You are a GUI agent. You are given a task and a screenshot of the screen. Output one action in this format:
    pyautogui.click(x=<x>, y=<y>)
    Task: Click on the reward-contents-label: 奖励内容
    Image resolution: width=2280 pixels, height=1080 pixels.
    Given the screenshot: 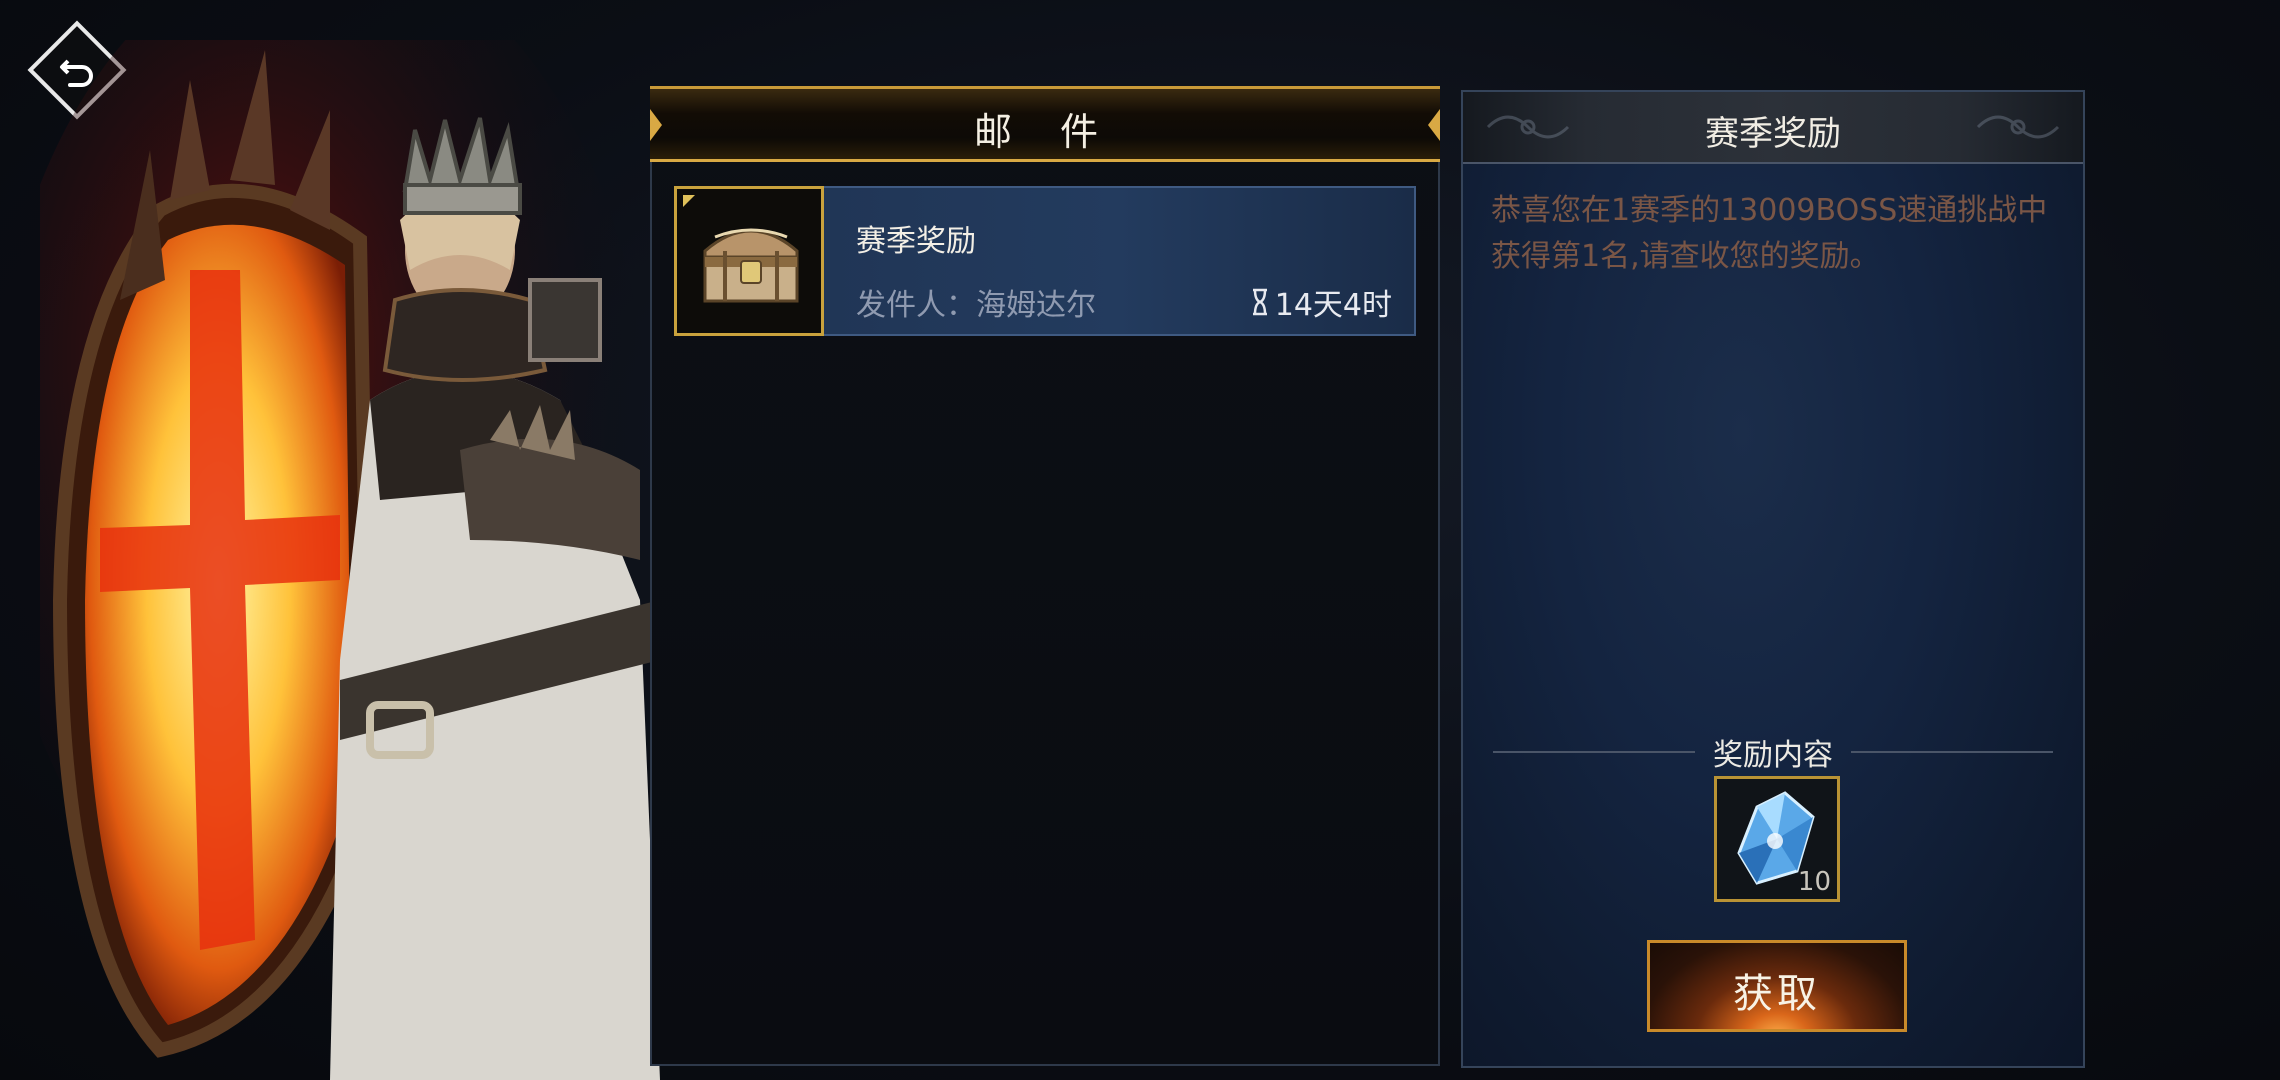 What is the action you would take?
    pyautogui.click(x=1773, y=755)
    